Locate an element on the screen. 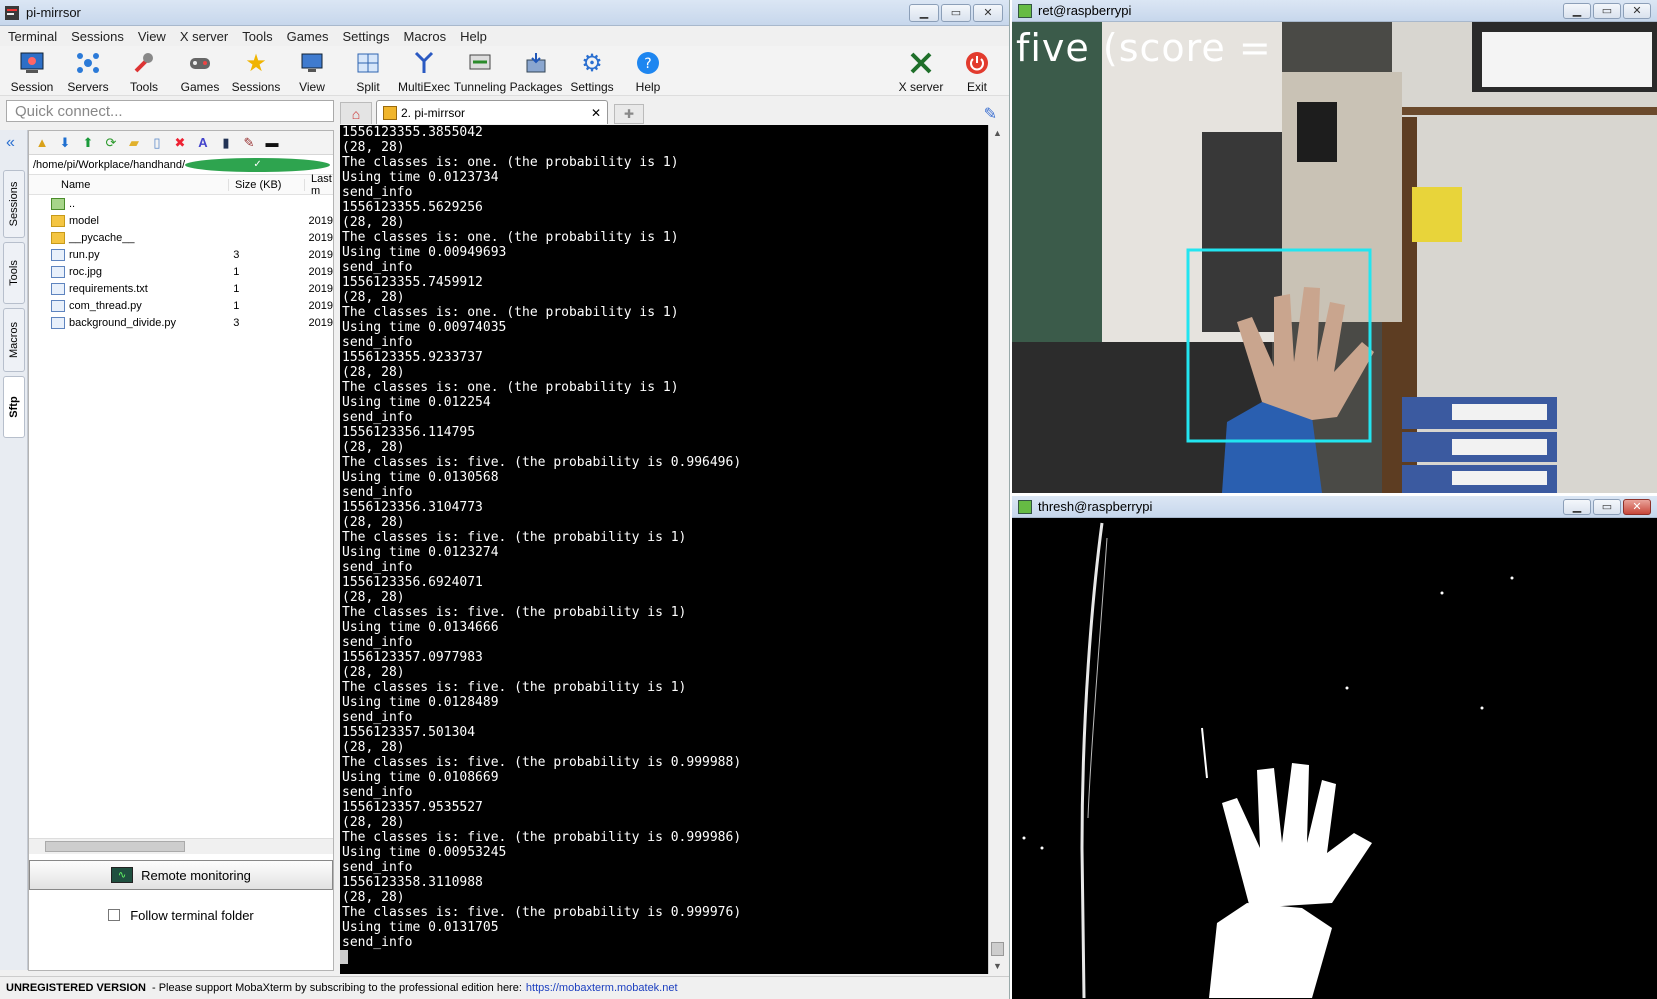  file-row-pycache: __pycache__ 2019 is located at coordinates (181, 237).